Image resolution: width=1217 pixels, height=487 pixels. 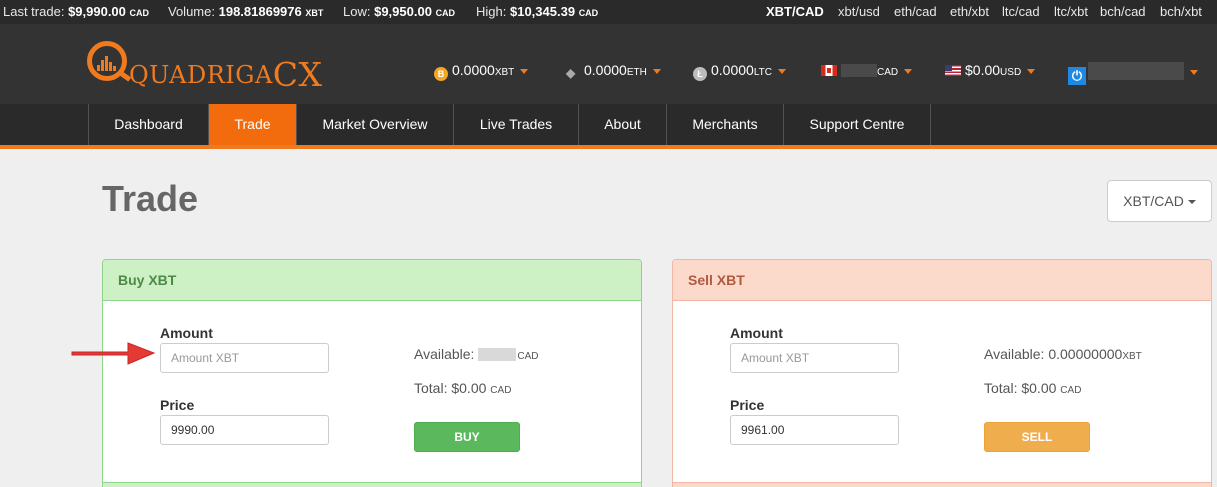 I want to click on balance-xbt-value: 0.0000, so click(x=473, y=70).